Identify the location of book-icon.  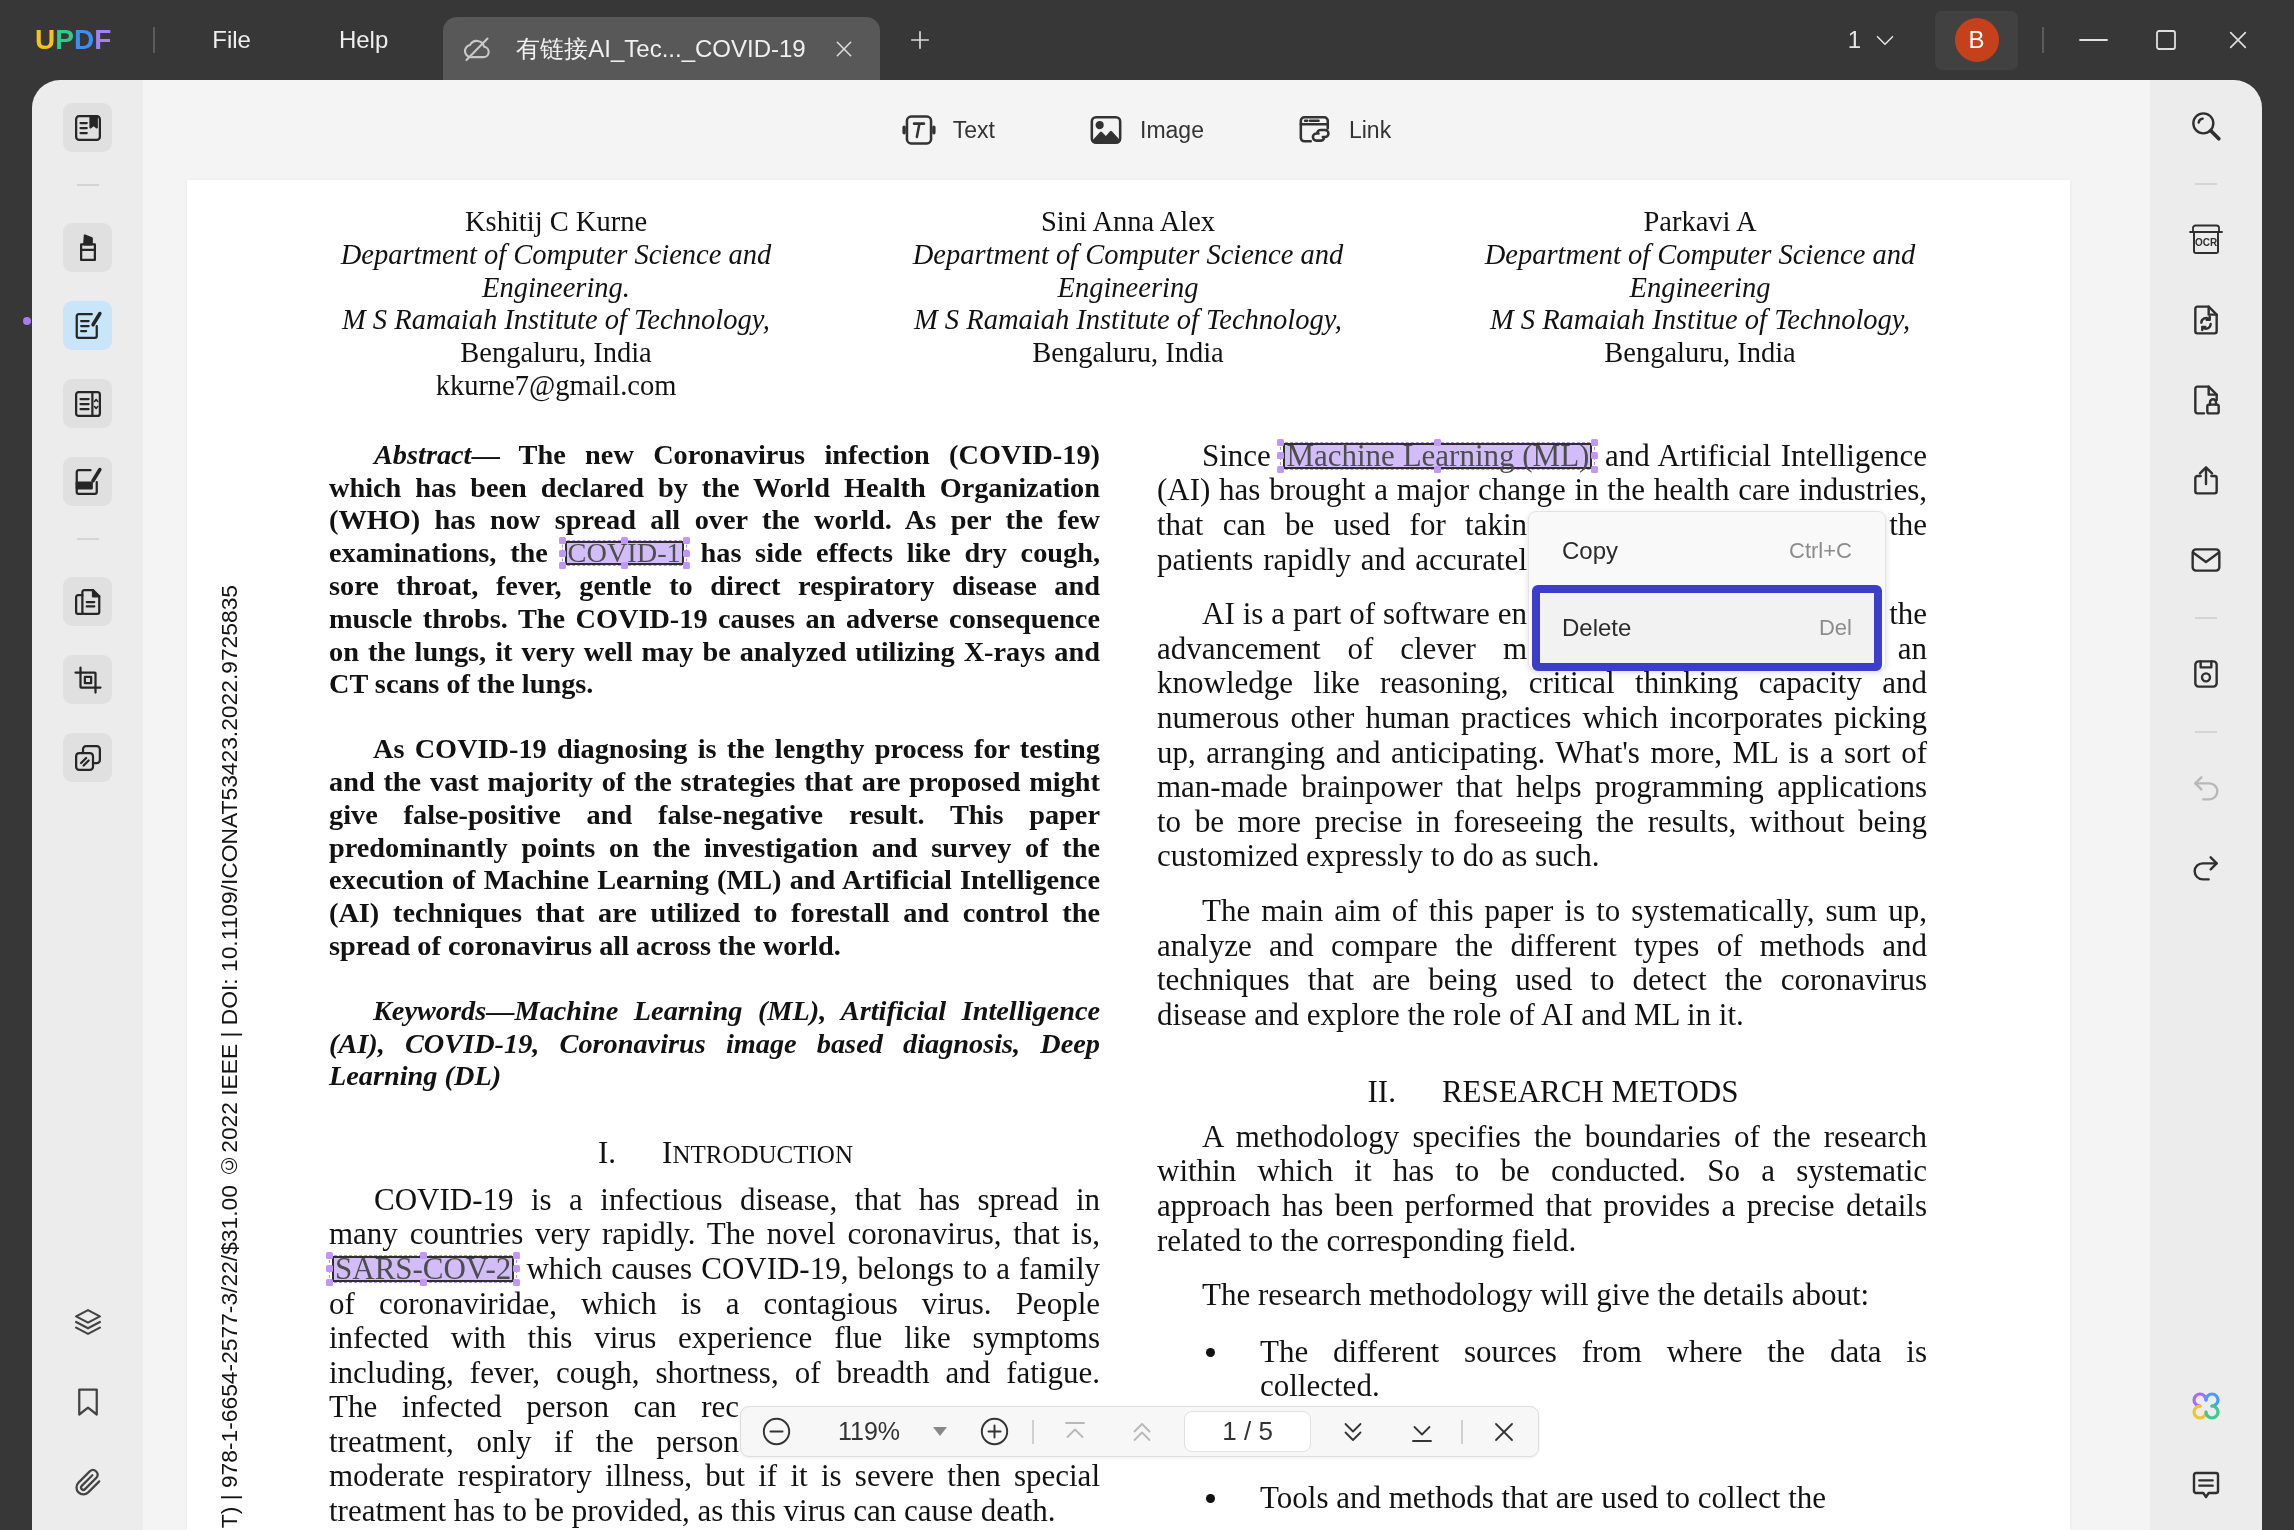
(87, 127).